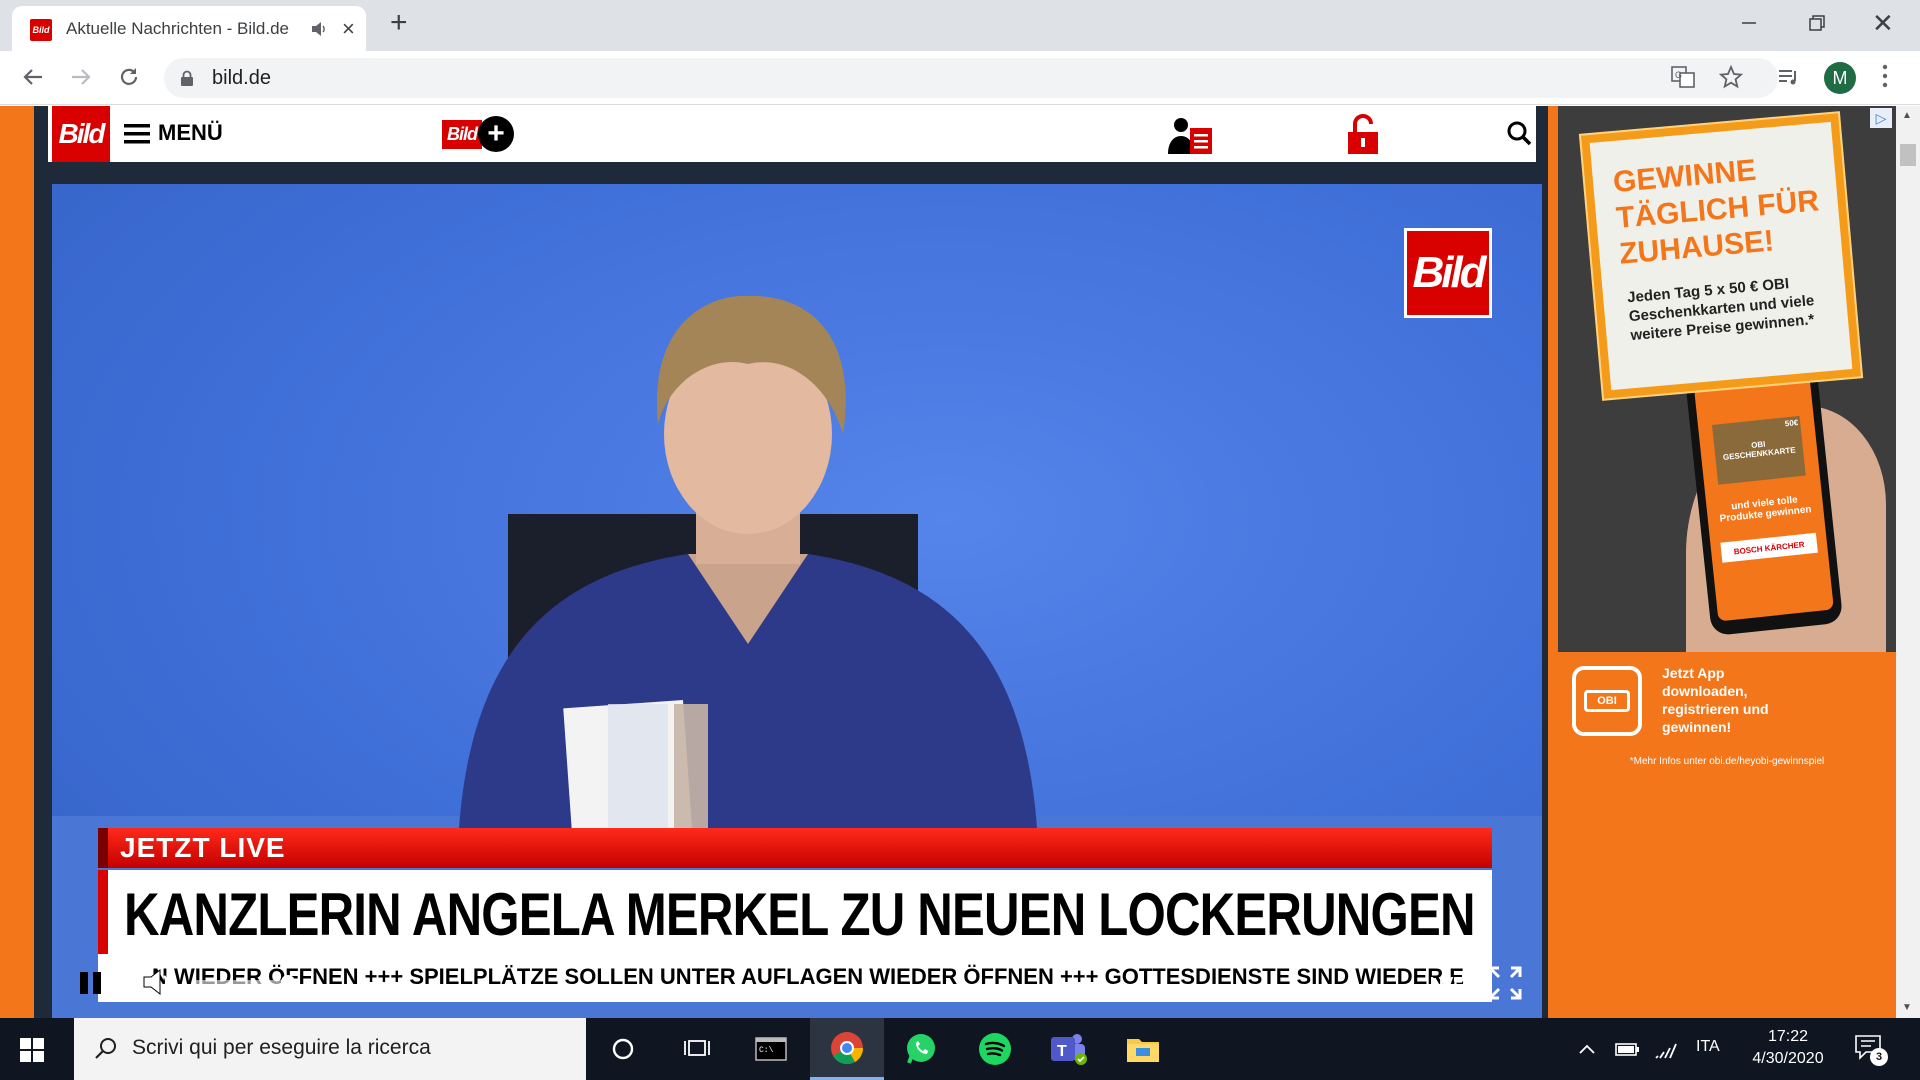  What do you see at coordinates (1363, 134) in the screenshot?
I see `login-lock-icon` at bounding box center [1363, 134].